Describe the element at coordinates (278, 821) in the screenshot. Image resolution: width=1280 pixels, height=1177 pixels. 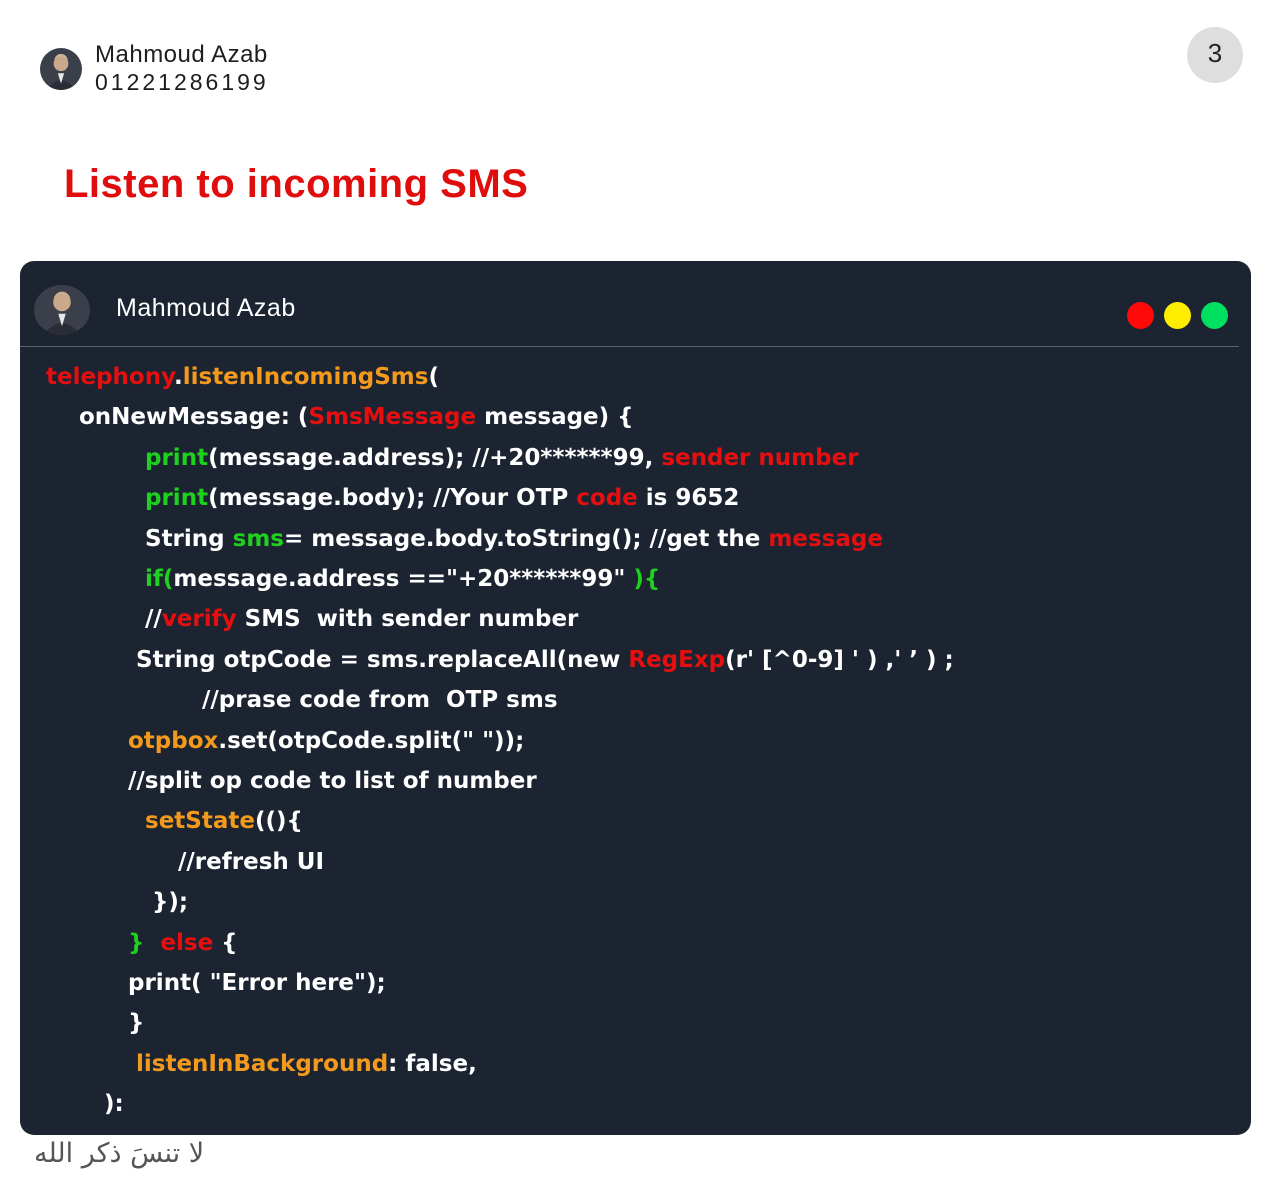
I see `code-token: ((){` at that location.